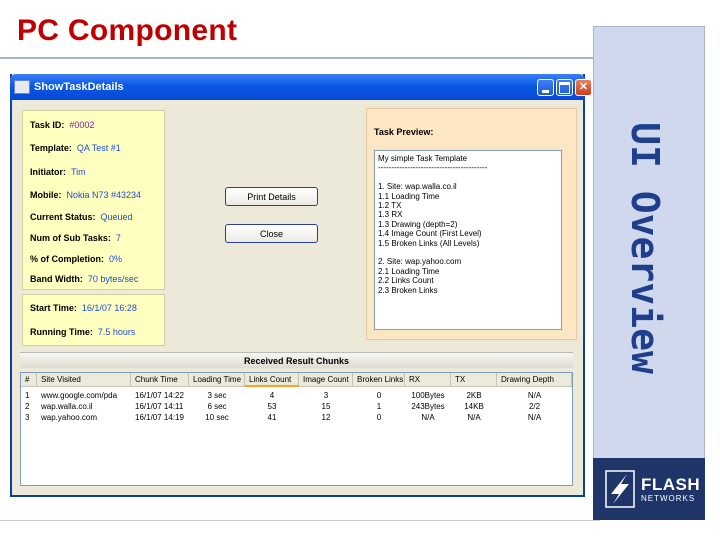 The image size is (720, 540). I want to click on side-caption: UI Overview, so click(645, 248).